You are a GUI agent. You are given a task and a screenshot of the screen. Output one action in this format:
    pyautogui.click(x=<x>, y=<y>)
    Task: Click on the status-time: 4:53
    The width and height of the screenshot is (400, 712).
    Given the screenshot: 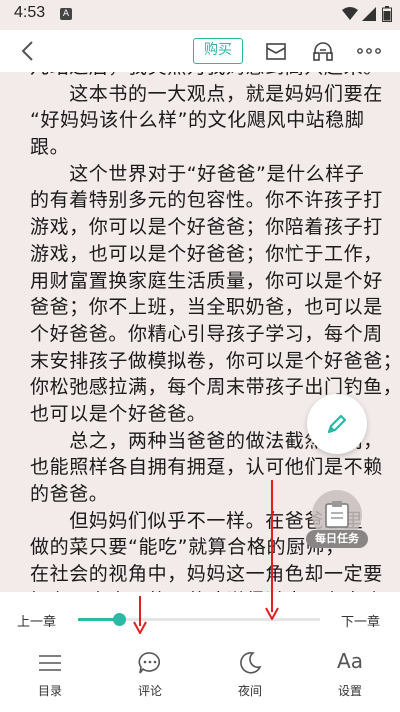 What is the action you would take?
    pyautogui.click(x=30, y=12)
    